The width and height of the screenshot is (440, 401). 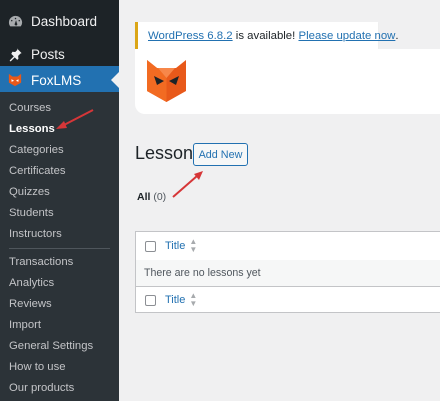 What do you see at coordinates (25, 325) in the screenshot?
I see `submenu-item-import: Import` at bounding box center [25, 325].